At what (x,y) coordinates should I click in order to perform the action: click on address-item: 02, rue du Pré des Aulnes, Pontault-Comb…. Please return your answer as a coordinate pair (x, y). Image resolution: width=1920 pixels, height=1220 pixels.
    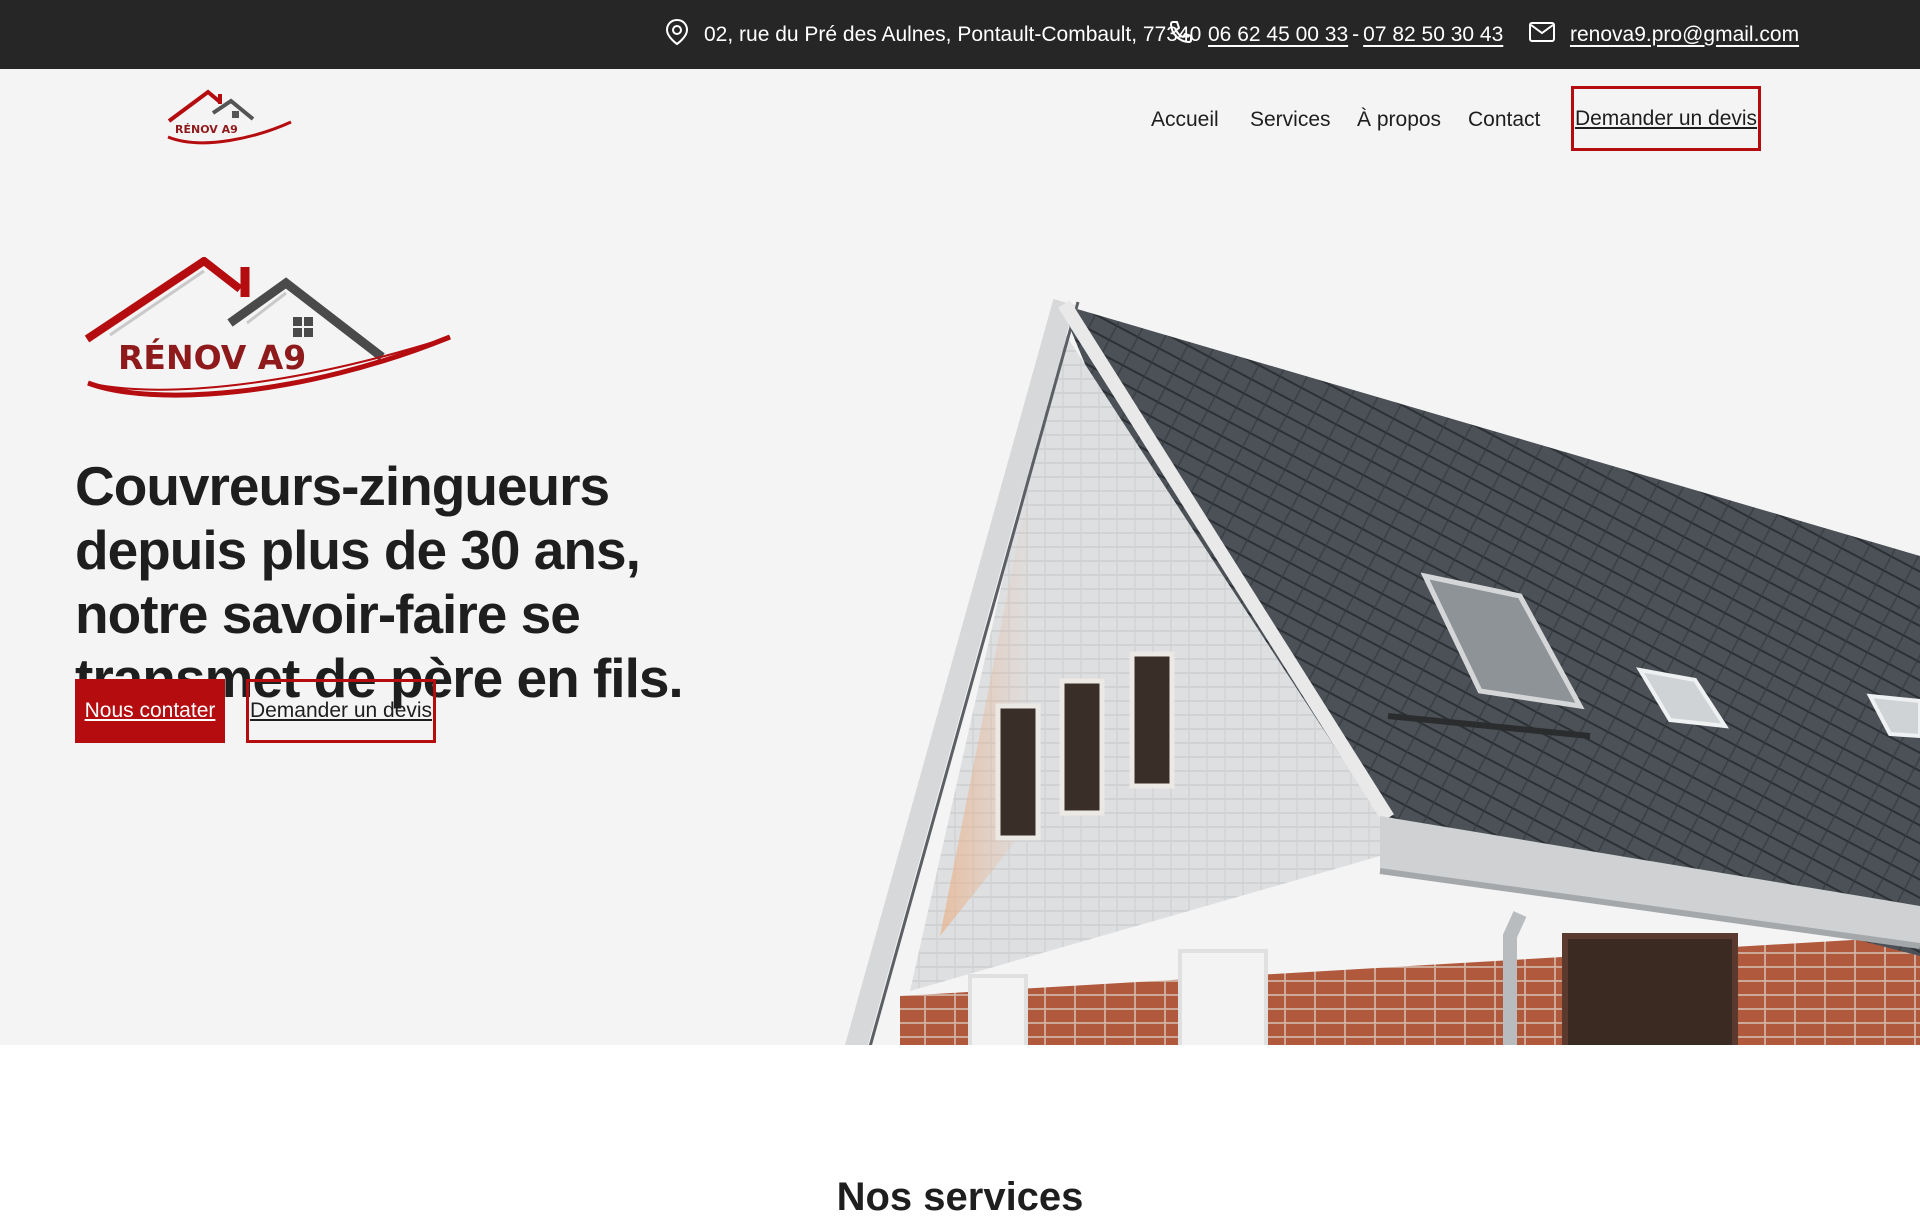
    Looking at the image, I should click on (932, 34).